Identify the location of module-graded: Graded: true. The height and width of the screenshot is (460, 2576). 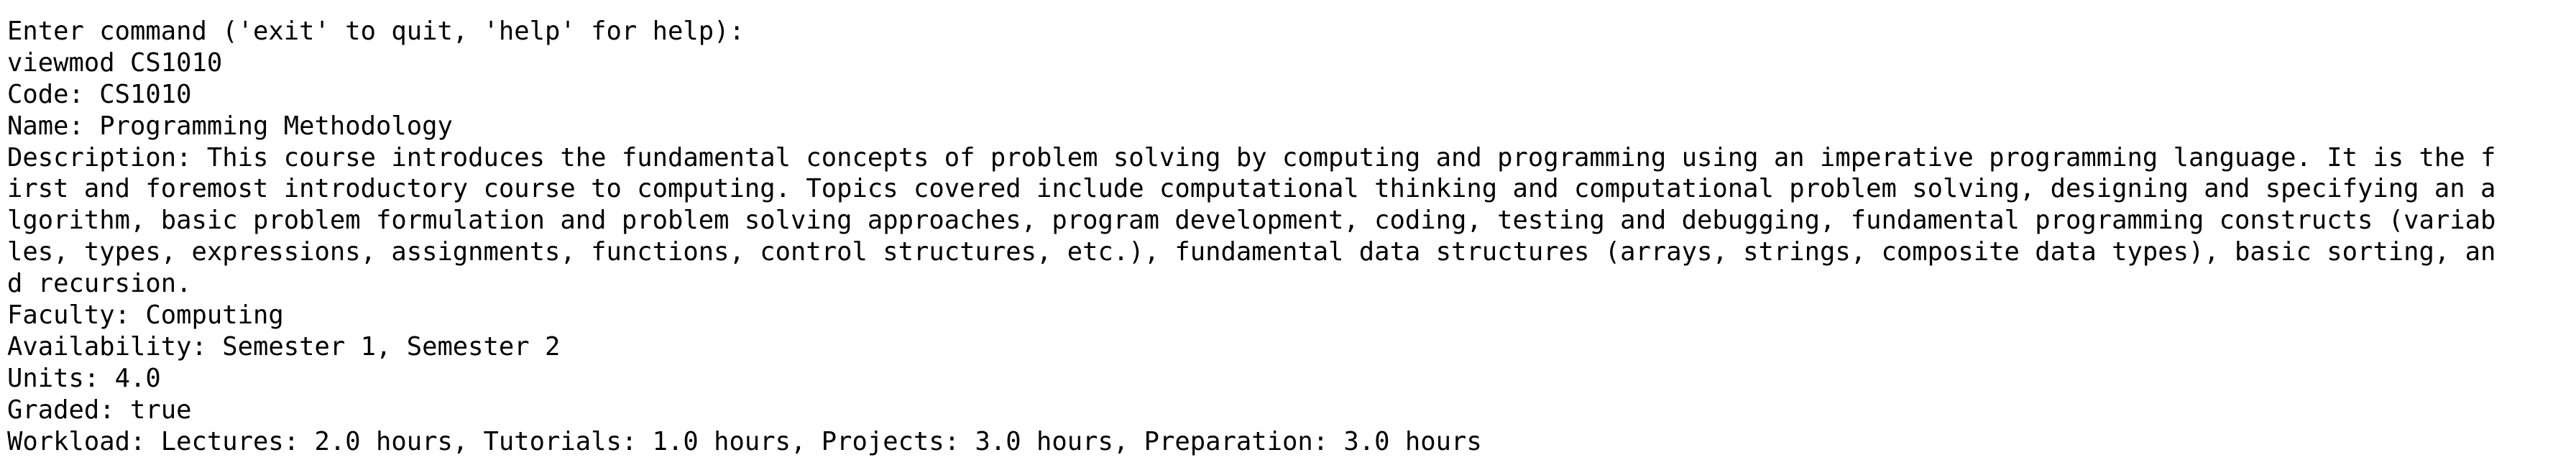
(99, 410).